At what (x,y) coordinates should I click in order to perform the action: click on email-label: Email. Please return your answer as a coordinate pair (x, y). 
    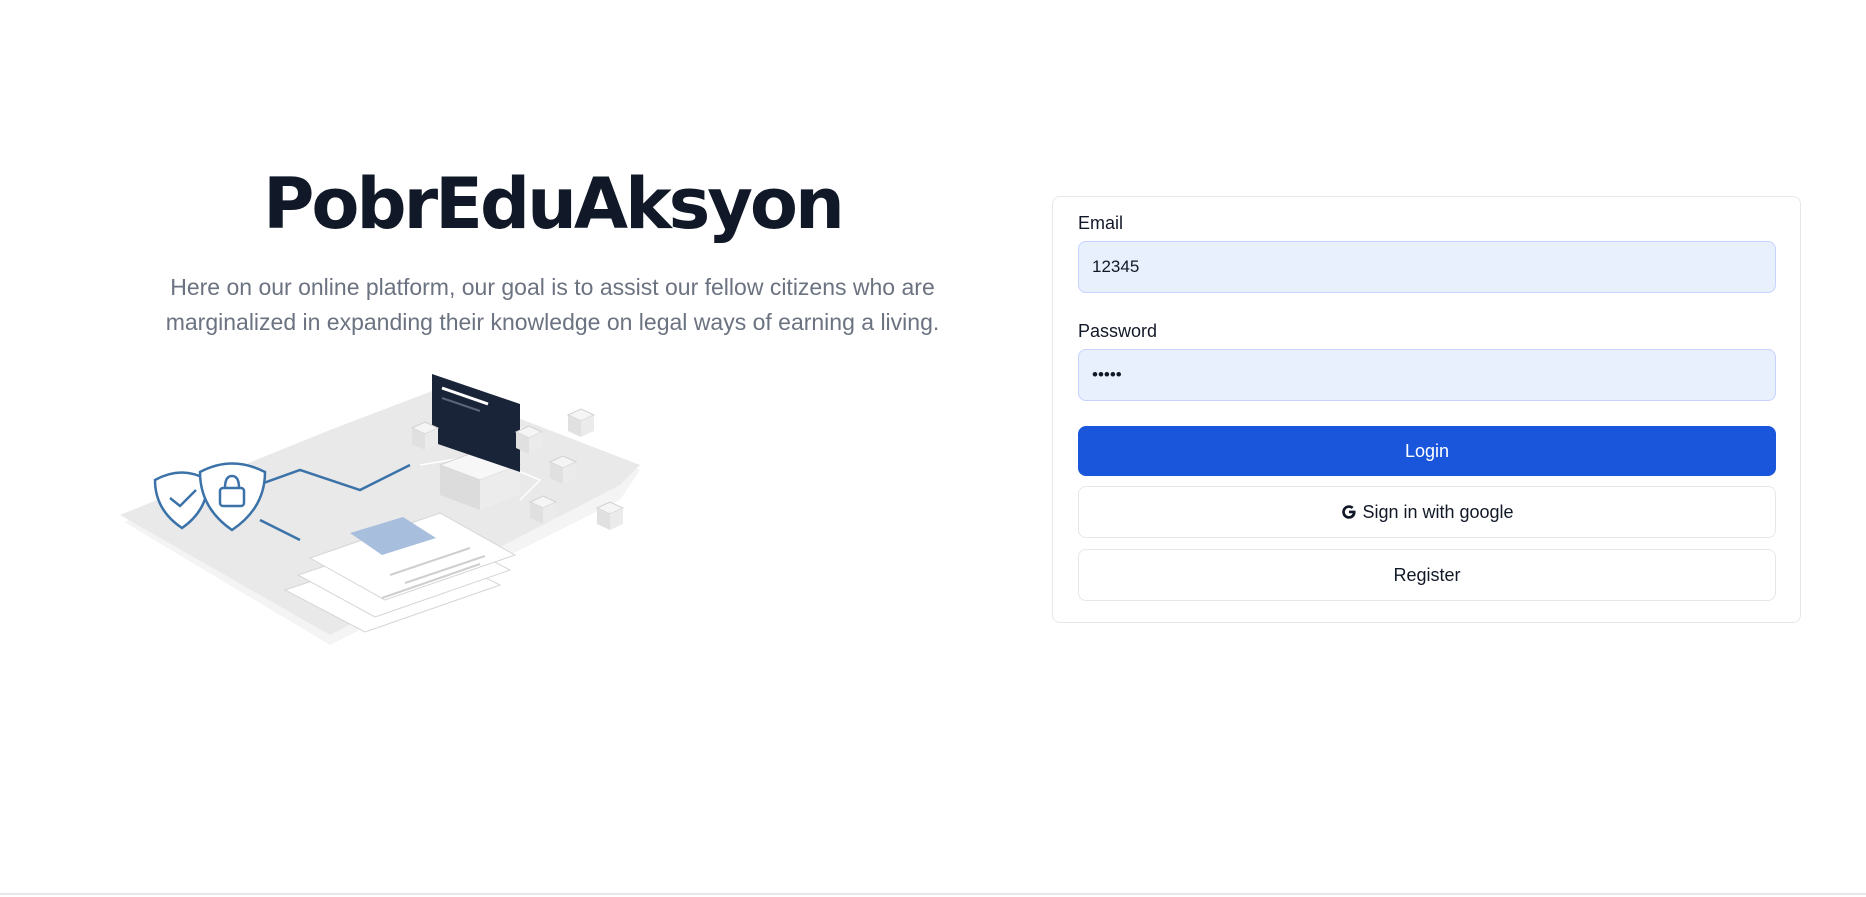
    Looking at the image, I should click on (1101, 223).